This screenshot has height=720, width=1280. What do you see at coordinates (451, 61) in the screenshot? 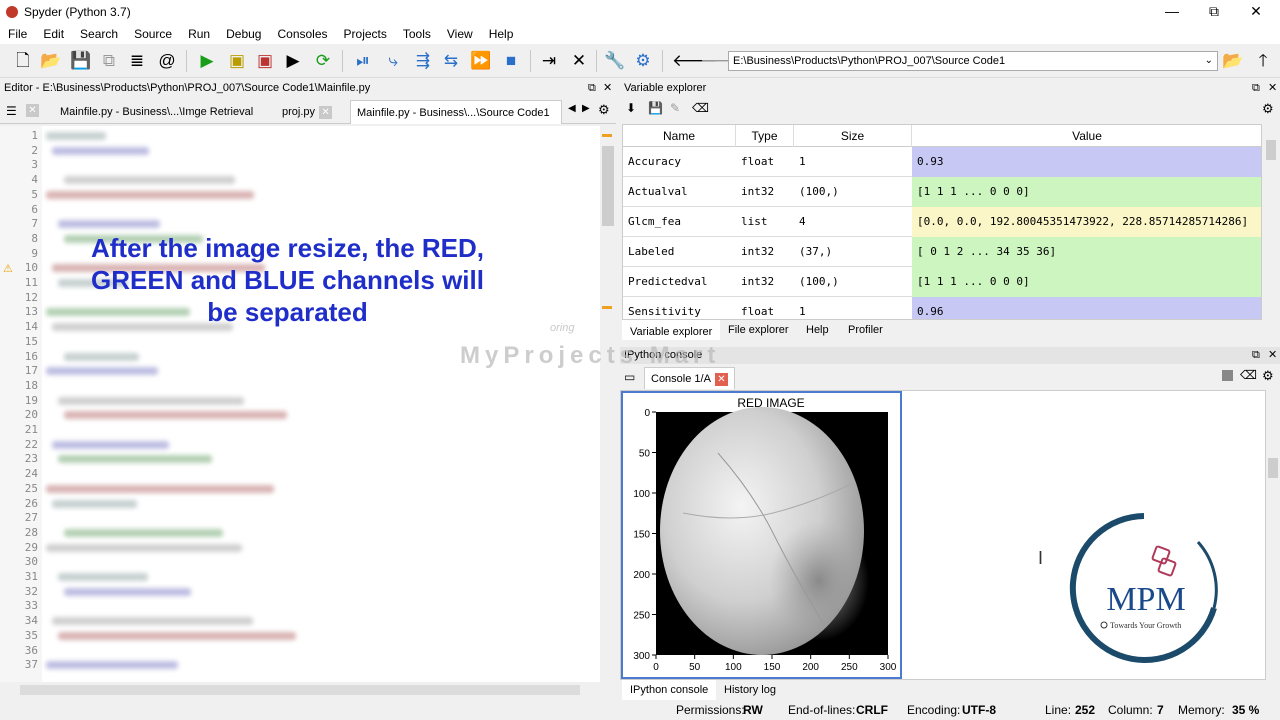
I see `step-return-icon: ⇆` at bounding box center [451, 61].